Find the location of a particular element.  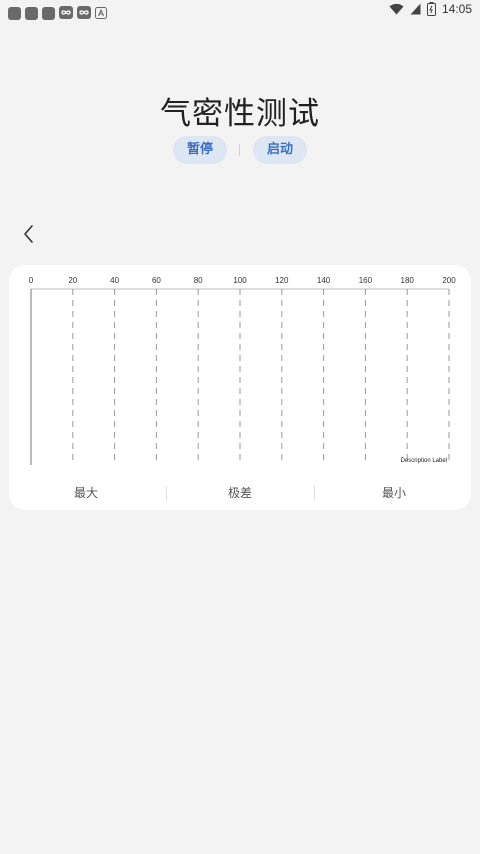

x-tick-label: 180 is located at coordinates (408, 280).